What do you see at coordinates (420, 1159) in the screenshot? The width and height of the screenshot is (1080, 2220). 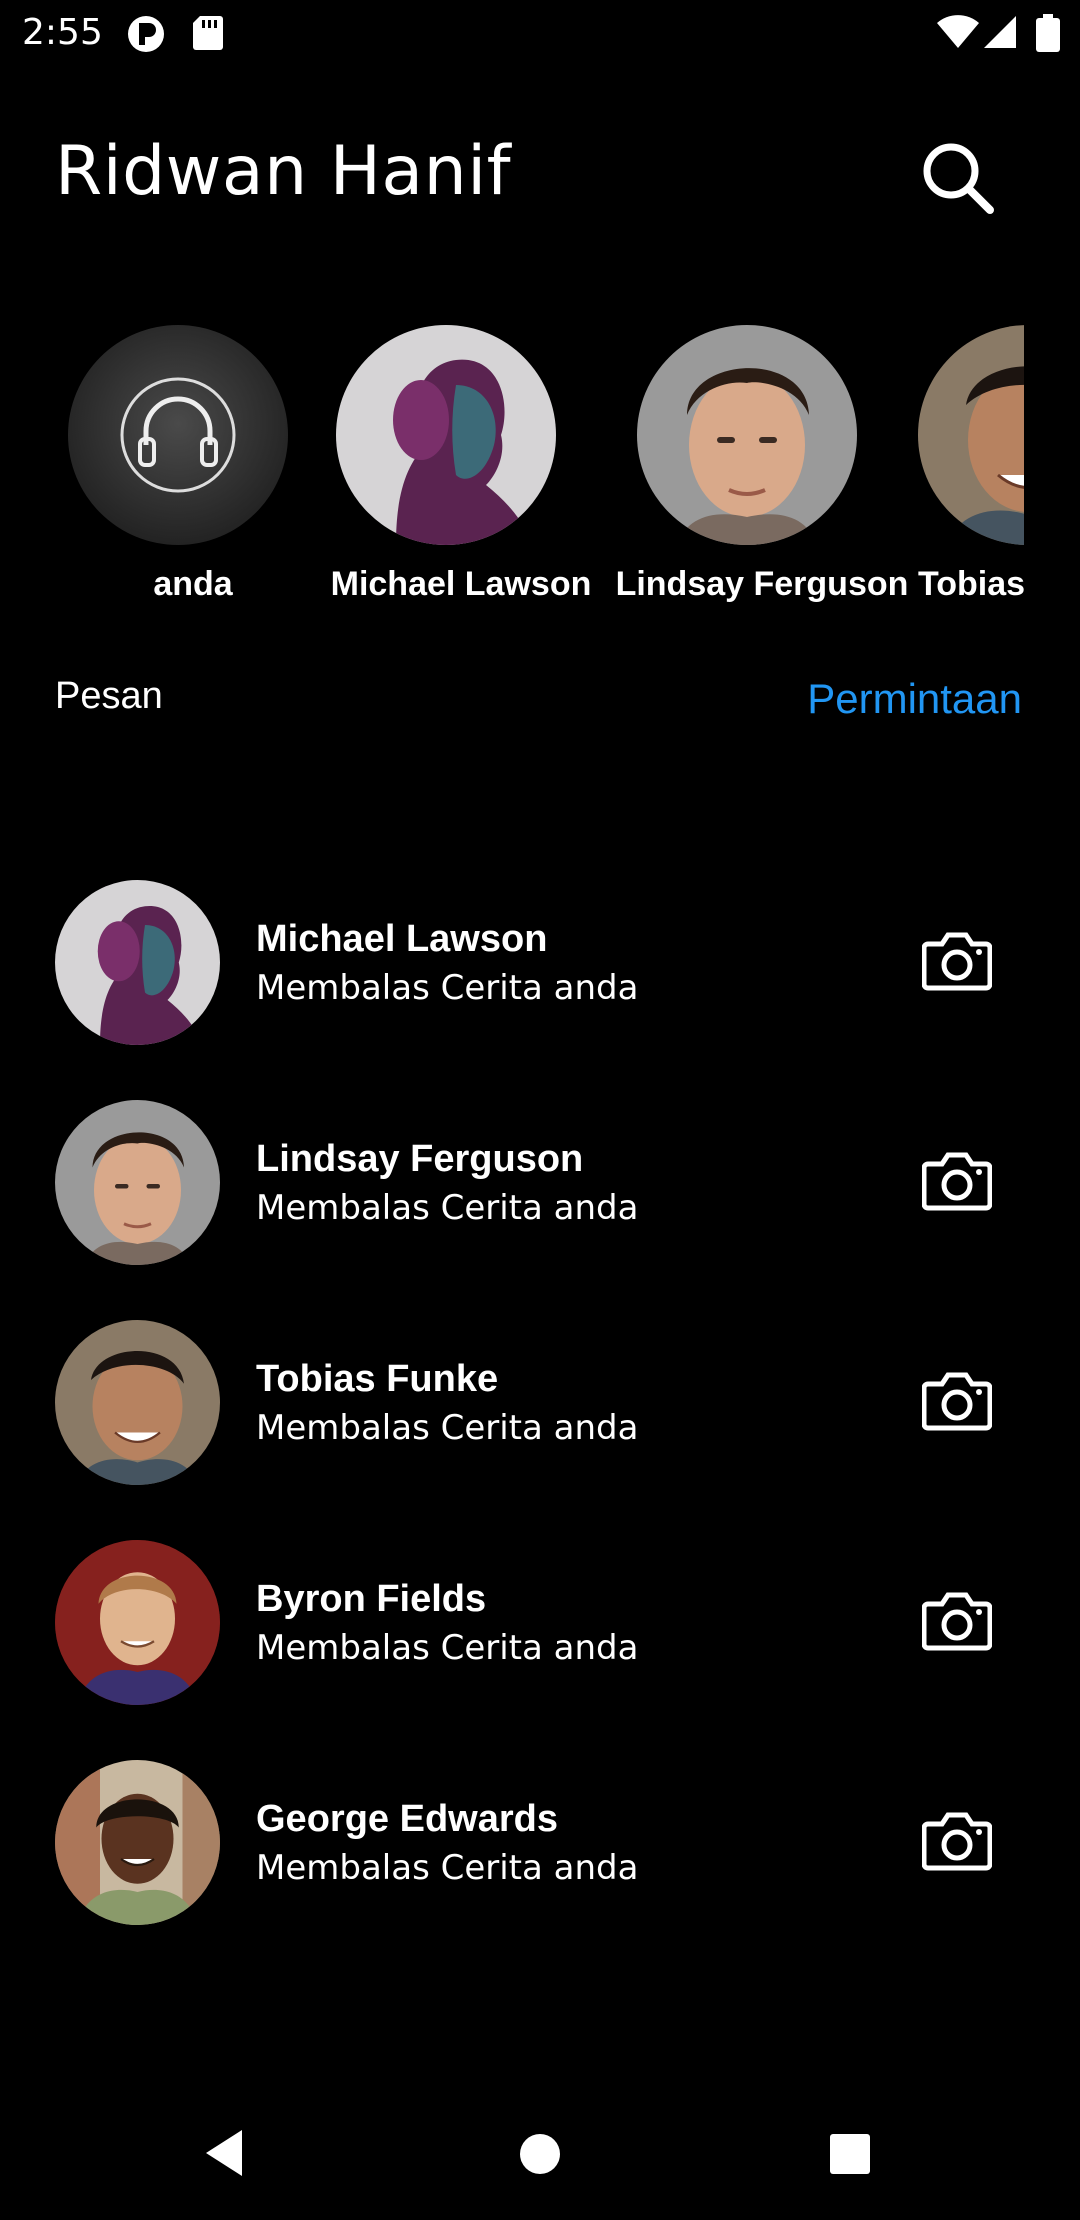 I see `contact-name: Lindsay Ferguson` at bounding box center [420, 1159].